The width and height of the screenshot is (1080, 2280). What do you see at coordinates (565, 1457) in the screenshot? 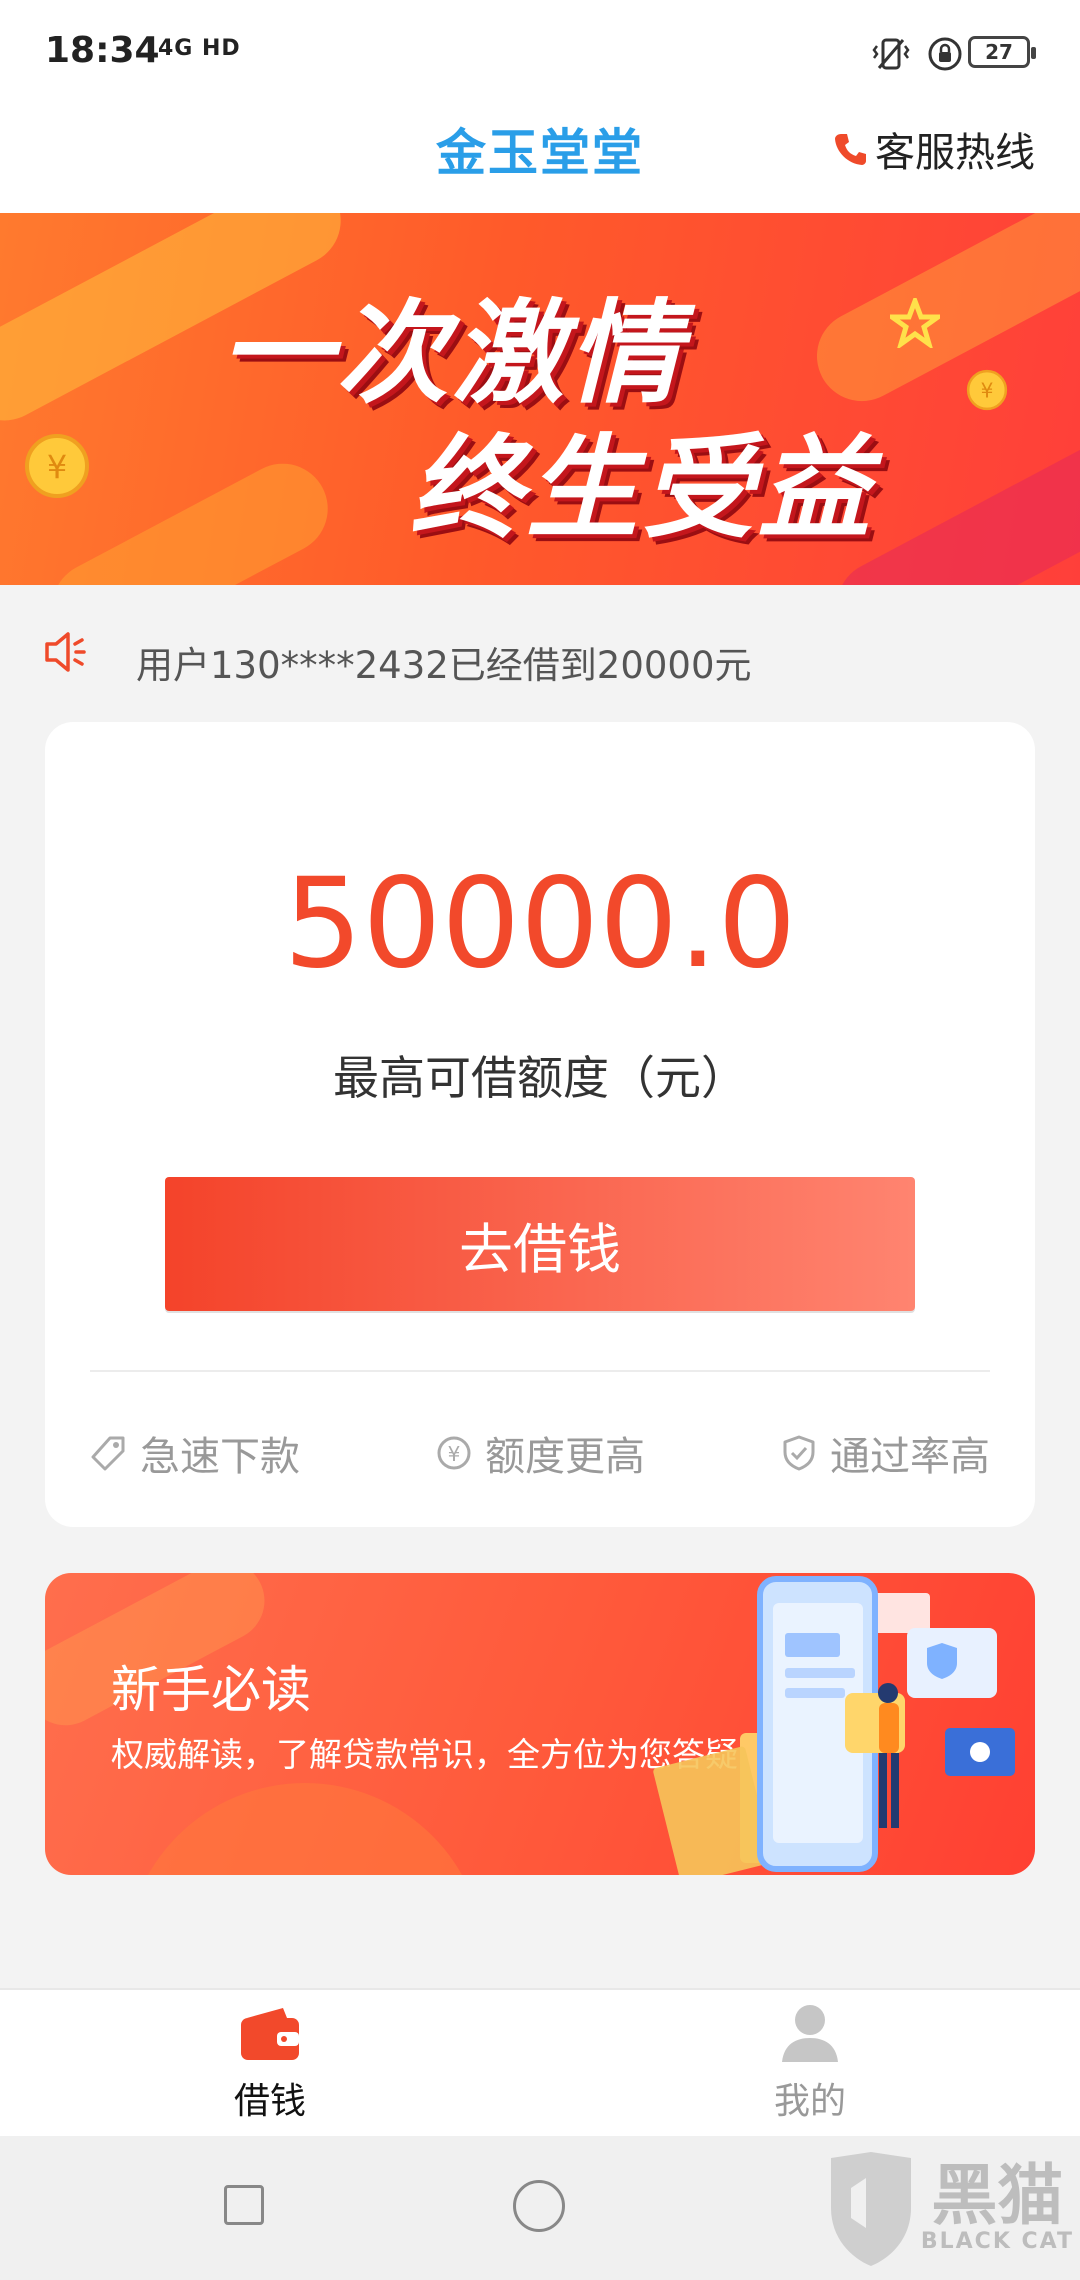
I see `feature-label: 额度更高` at bounding box center [565, 1457].